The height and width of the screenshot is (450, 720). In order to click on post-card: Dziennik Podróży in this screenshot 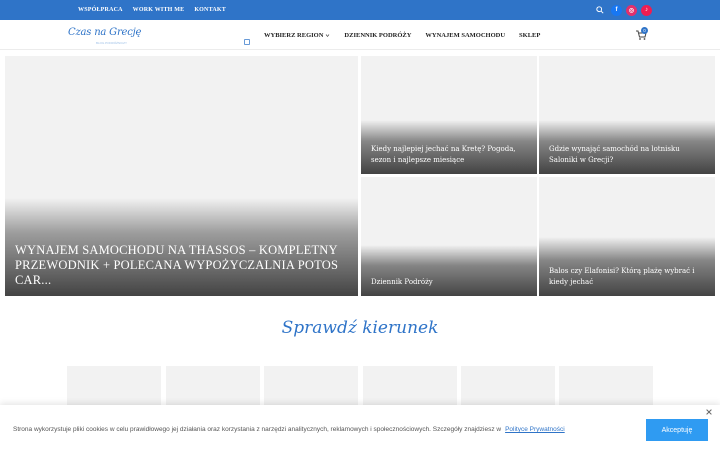, I will do `click(449, 236)`.